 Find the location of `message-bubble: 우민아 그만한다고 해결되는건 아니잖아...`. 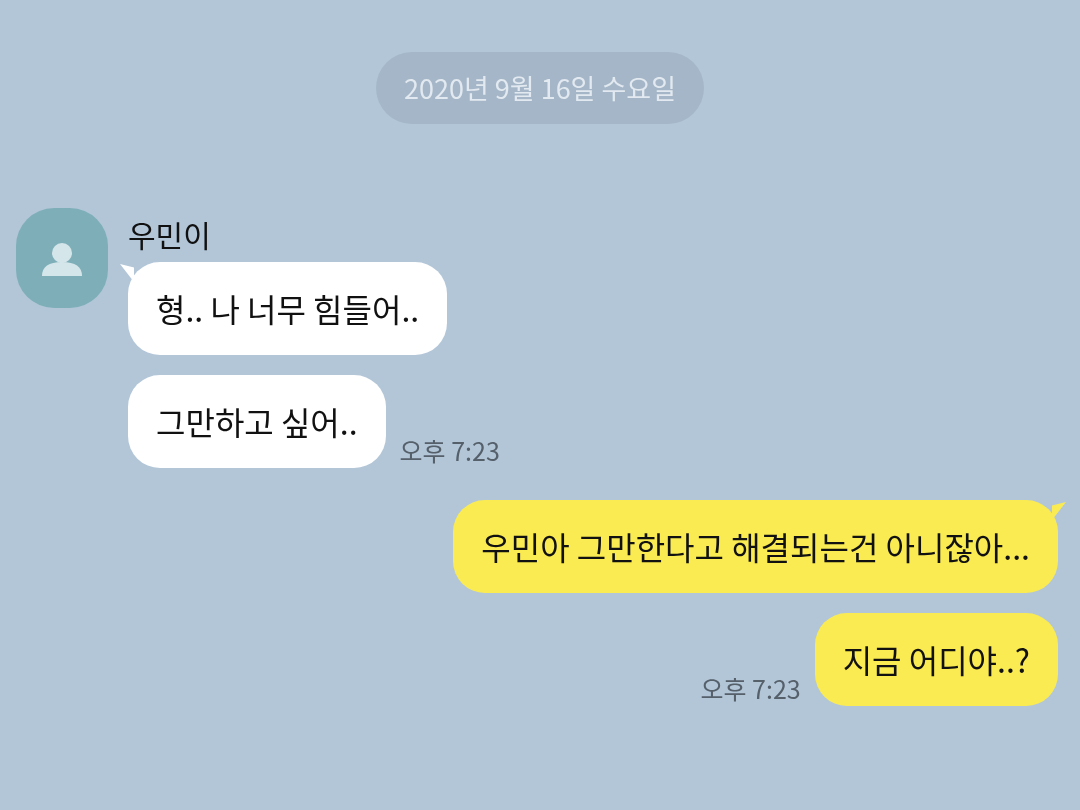

message-bubble: 우민아 그만한다고 해결되는건 아니잖아... is located at coordinates (755, 546).